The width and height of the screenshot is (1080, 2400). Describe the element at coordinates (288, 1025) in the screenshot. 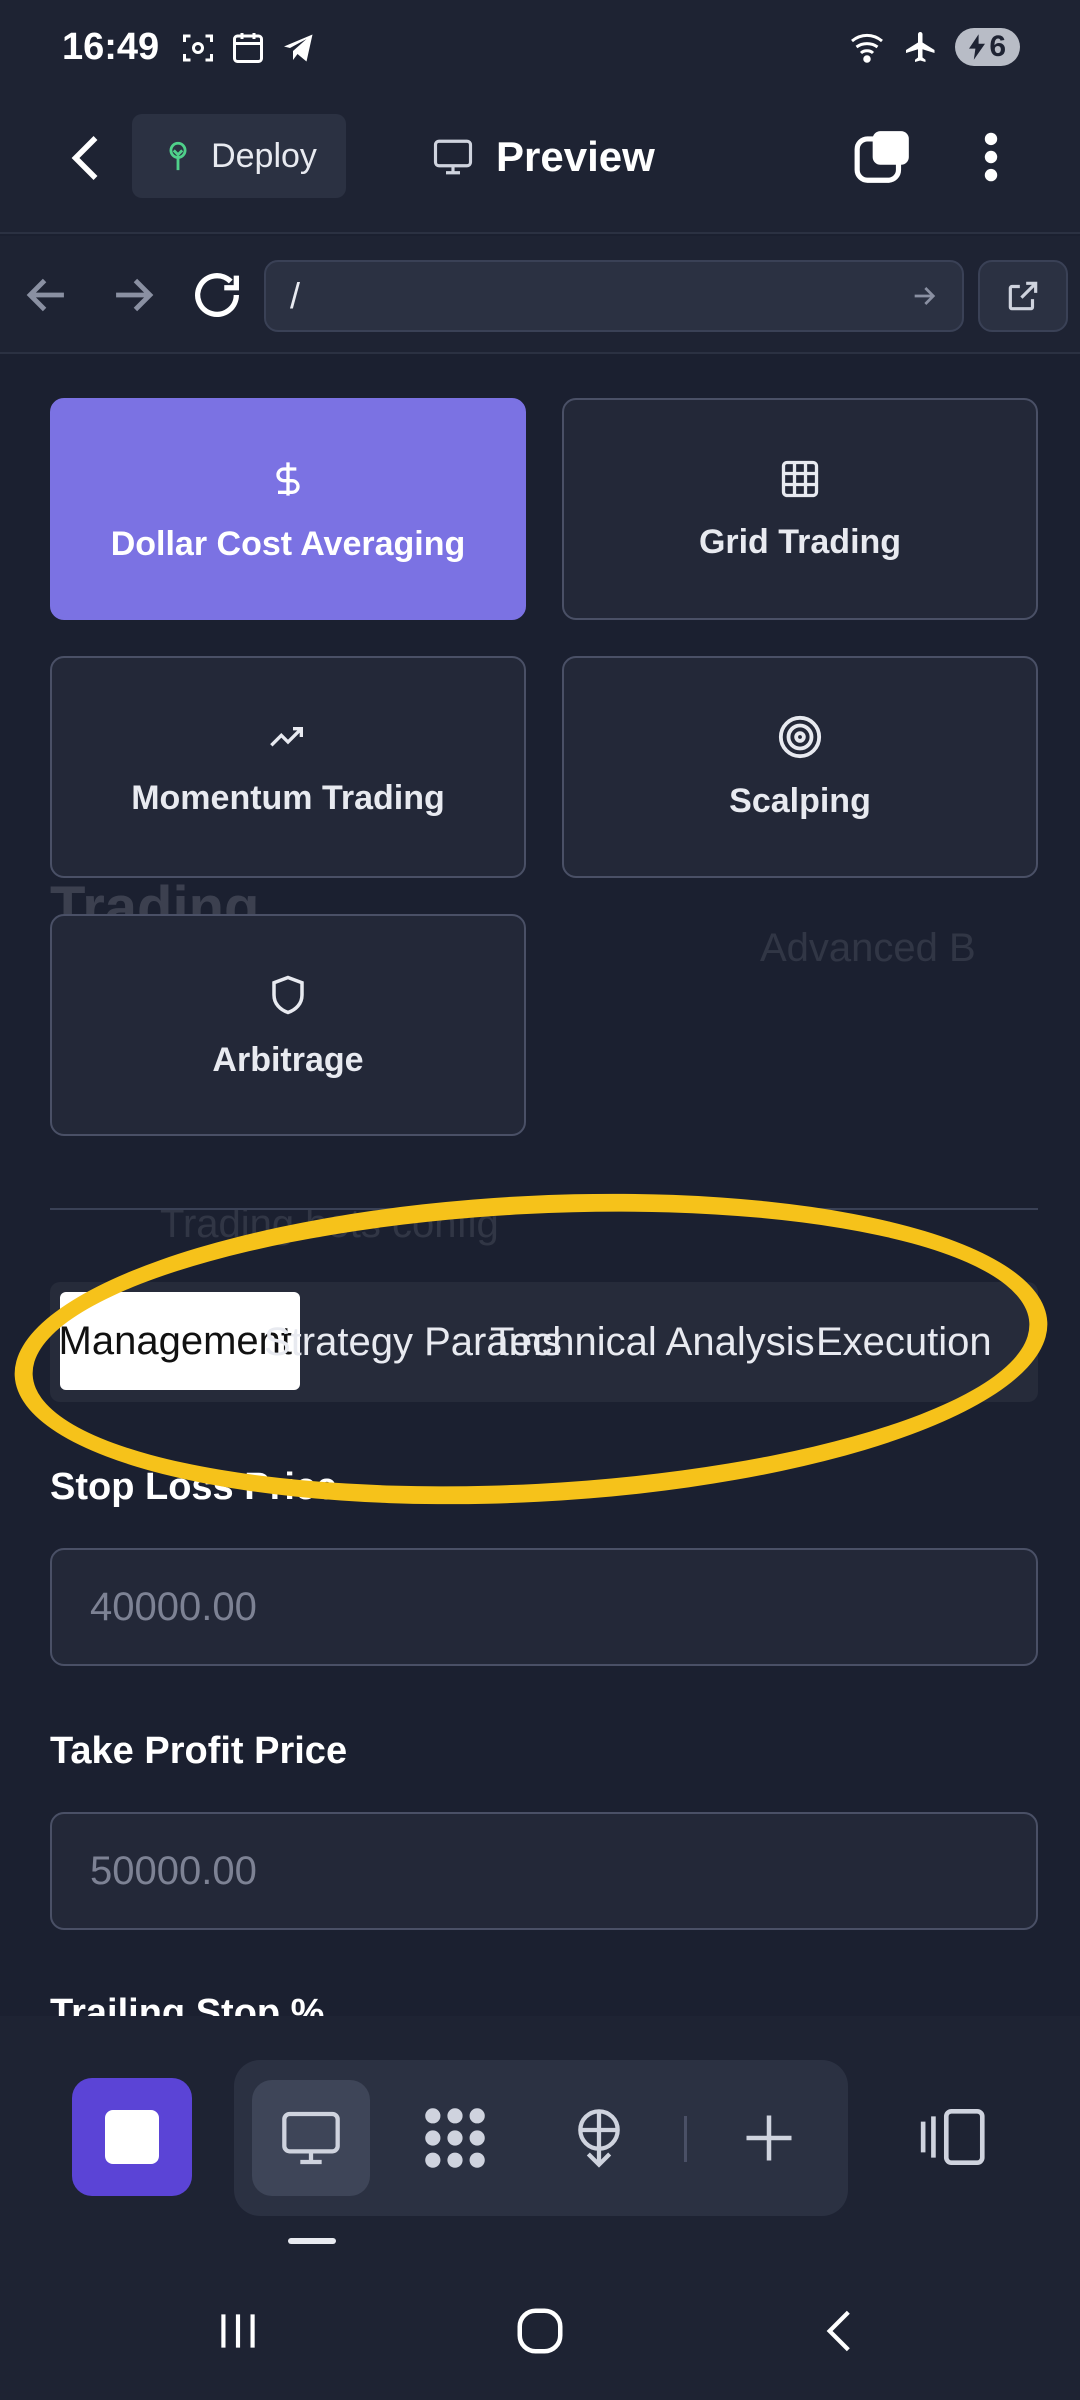

I see `strategy-card-arbitrage: Arbitrage` at that location.